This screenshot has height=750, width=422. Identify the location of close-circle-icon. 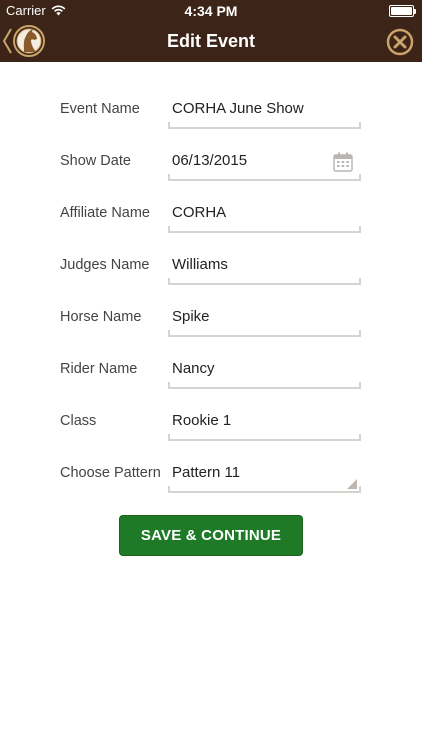
(400, 42).